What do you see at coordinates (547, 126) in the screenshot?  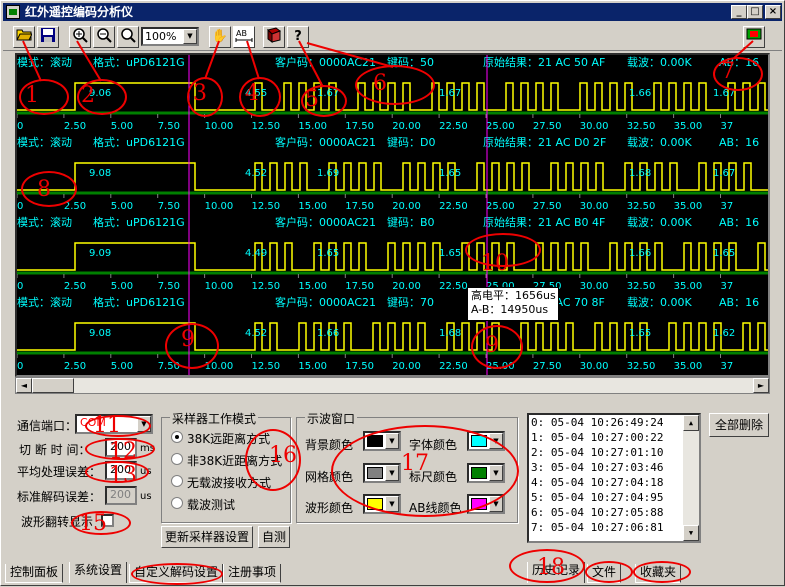 I see `ruler-label: 27.50` at bounding box center [547, 126].